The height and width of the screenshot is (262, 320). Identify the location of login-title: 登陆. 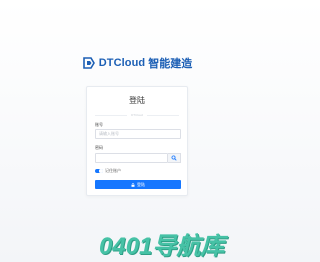
(137, 100).